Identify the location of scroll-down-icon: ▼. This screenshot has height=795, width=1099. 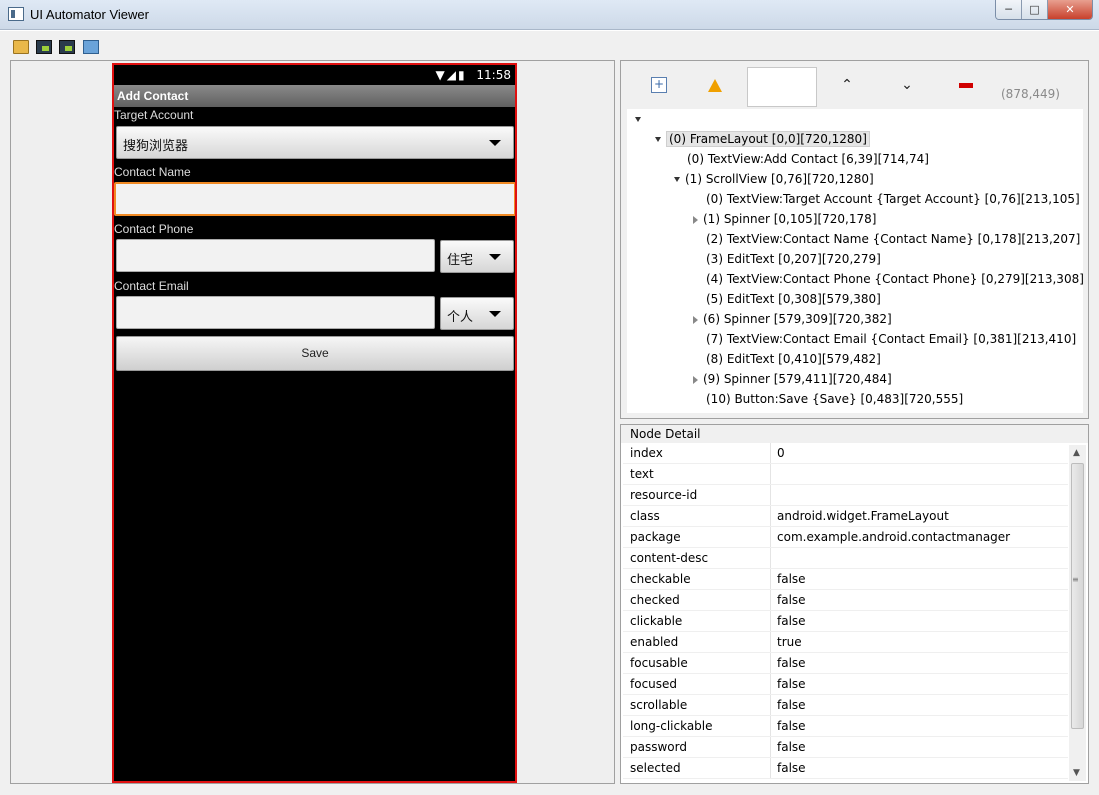
(1076, 773).